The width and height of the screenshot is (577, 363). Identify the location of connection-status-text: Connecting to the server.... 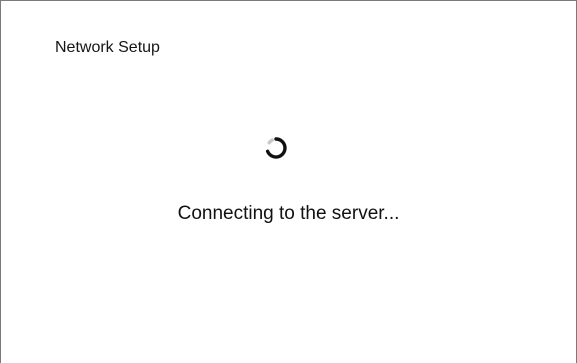
(288, 213).